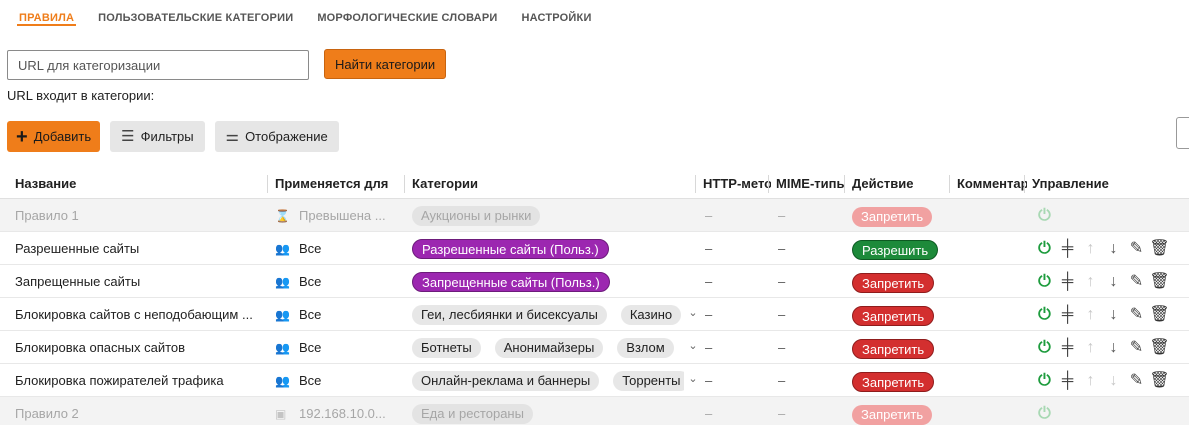  I want to click on rule-name: Запрещенные сайты, so click(78, 281).